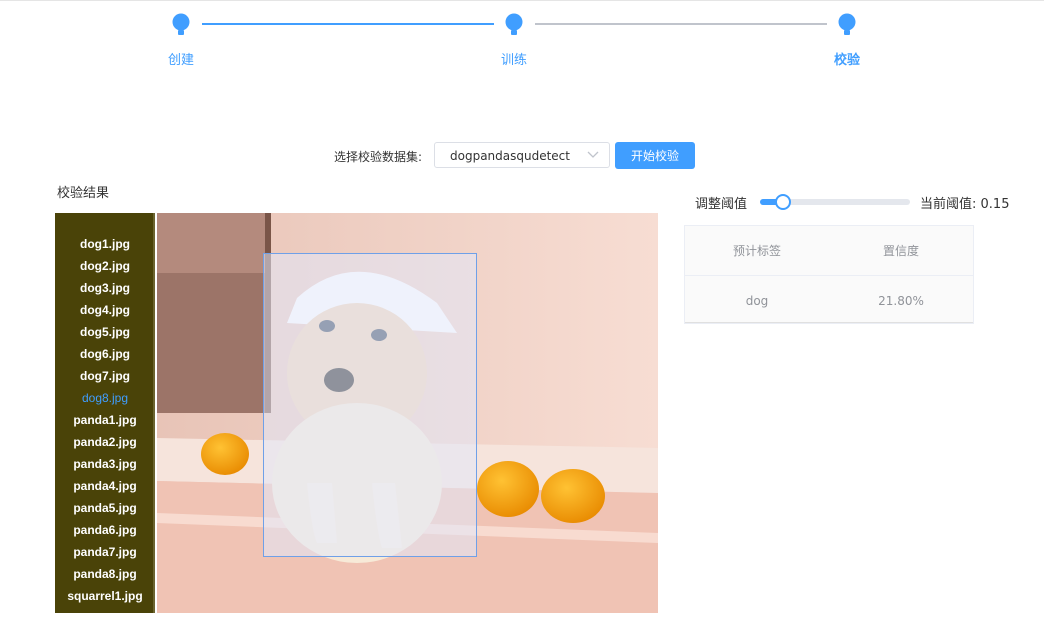  What do you see at coordinates (105, 610) in the screenshot?
I see `file-list-item: squarrel2.jpg` at bounding box center [105, 610].